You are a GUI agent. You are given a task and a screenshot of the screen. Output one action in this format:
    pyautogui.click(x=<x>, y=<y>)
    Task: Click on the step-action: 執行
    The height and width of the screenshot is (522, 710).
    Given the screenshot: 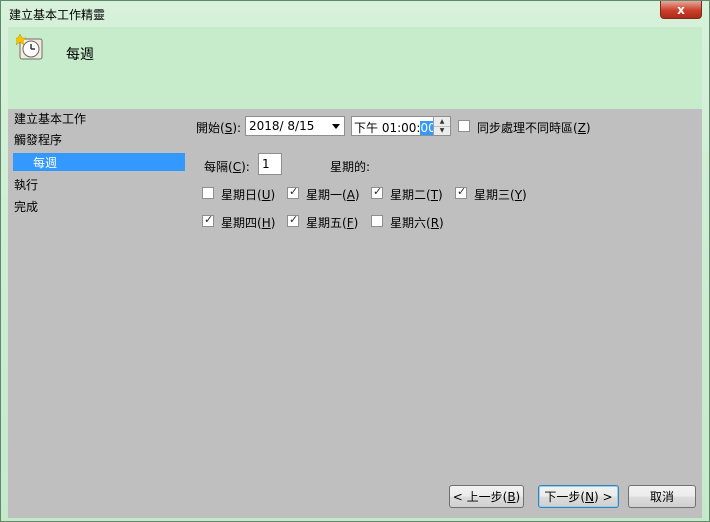 What is the action you would take?
    pyautogui.click(x=26, y=185)
    